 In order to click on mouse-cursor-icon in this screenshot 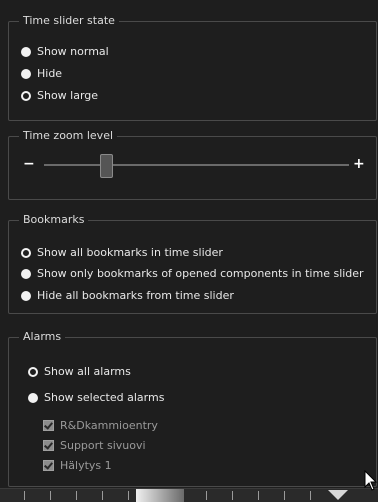, I will do `click(371, 480)`.